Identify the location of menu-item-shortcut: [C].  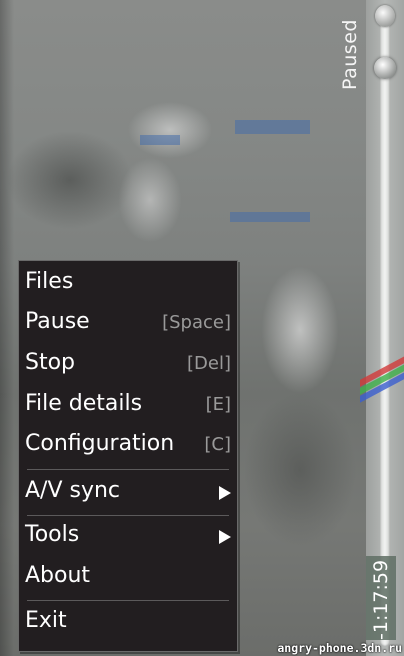
(217, 444).